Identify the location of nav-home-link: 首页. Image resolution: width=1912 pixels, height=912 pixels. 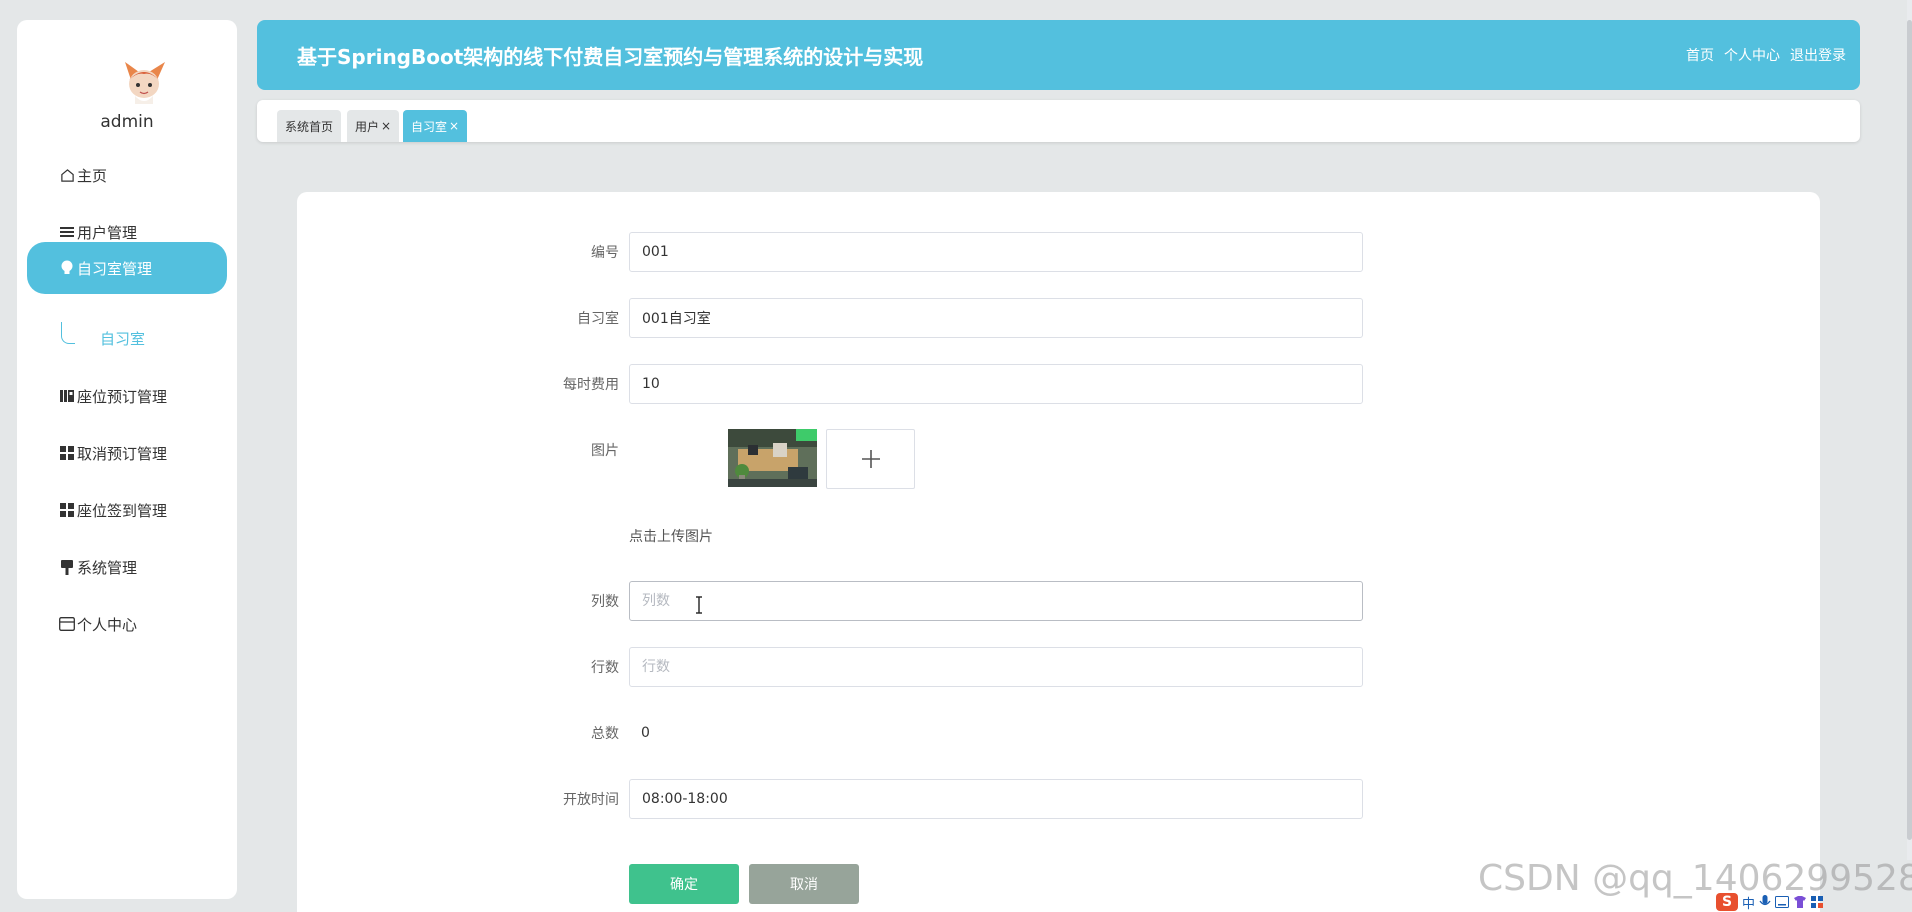
(1700, 55).